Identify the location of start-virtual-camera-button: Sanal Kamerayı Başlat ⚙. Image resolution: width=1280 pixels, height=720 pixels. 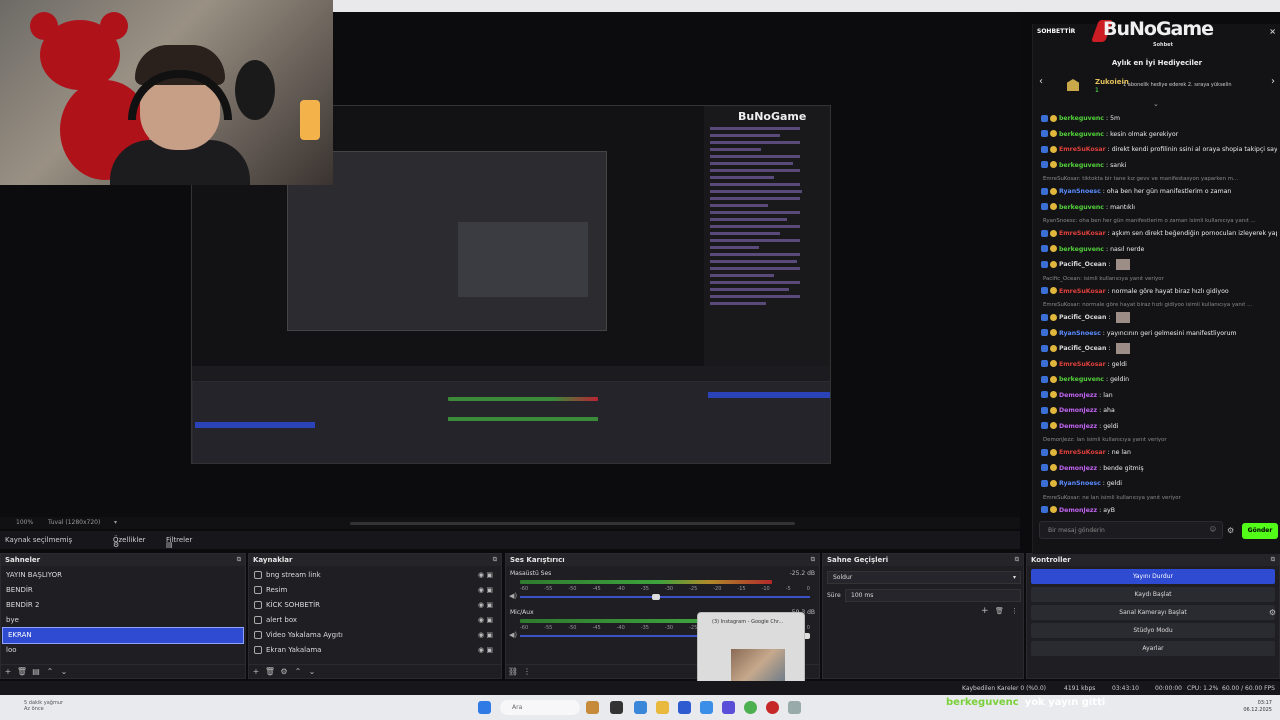
(1153, 612).